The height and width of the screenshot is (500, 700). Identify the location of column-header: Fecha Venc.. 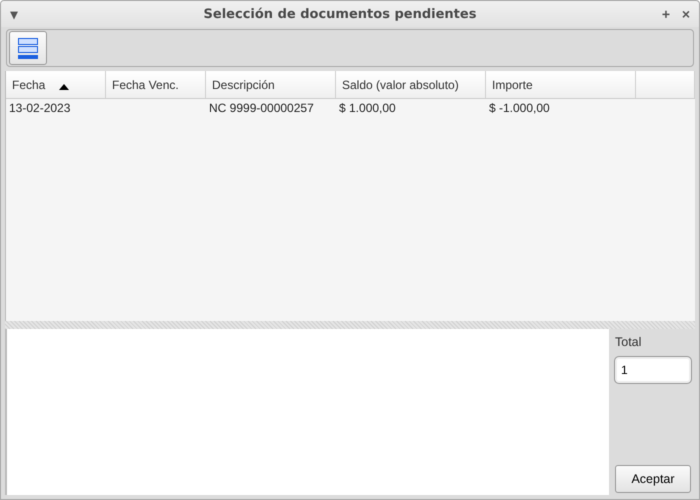
(156, 84).